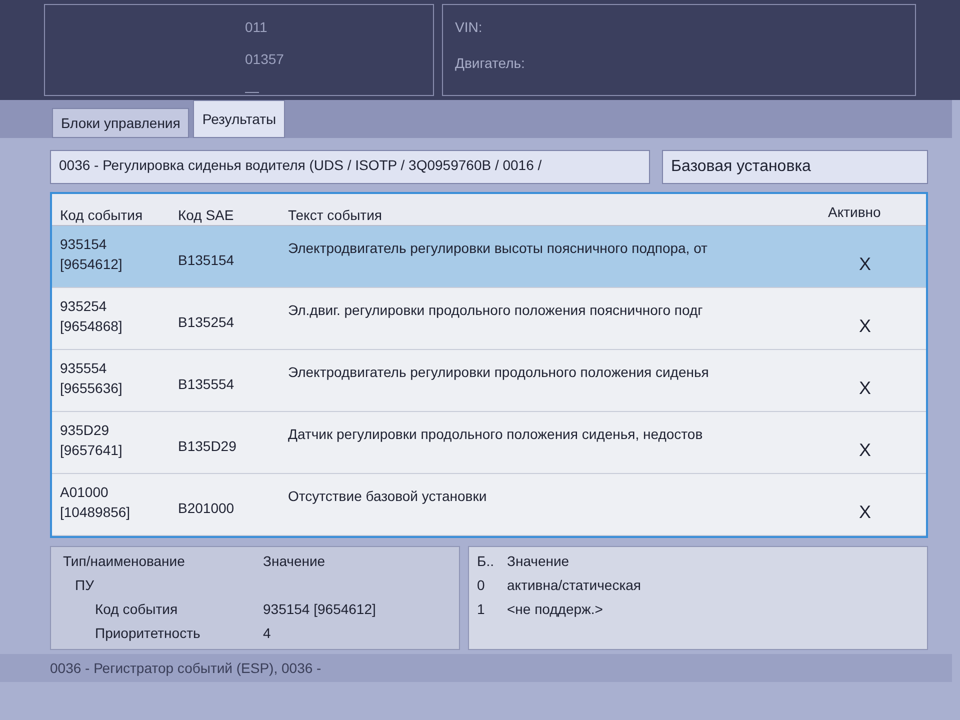 The height and width of the screenshot is (720, 960). I want to click on sae-code: B135D29, so click(207, 446).